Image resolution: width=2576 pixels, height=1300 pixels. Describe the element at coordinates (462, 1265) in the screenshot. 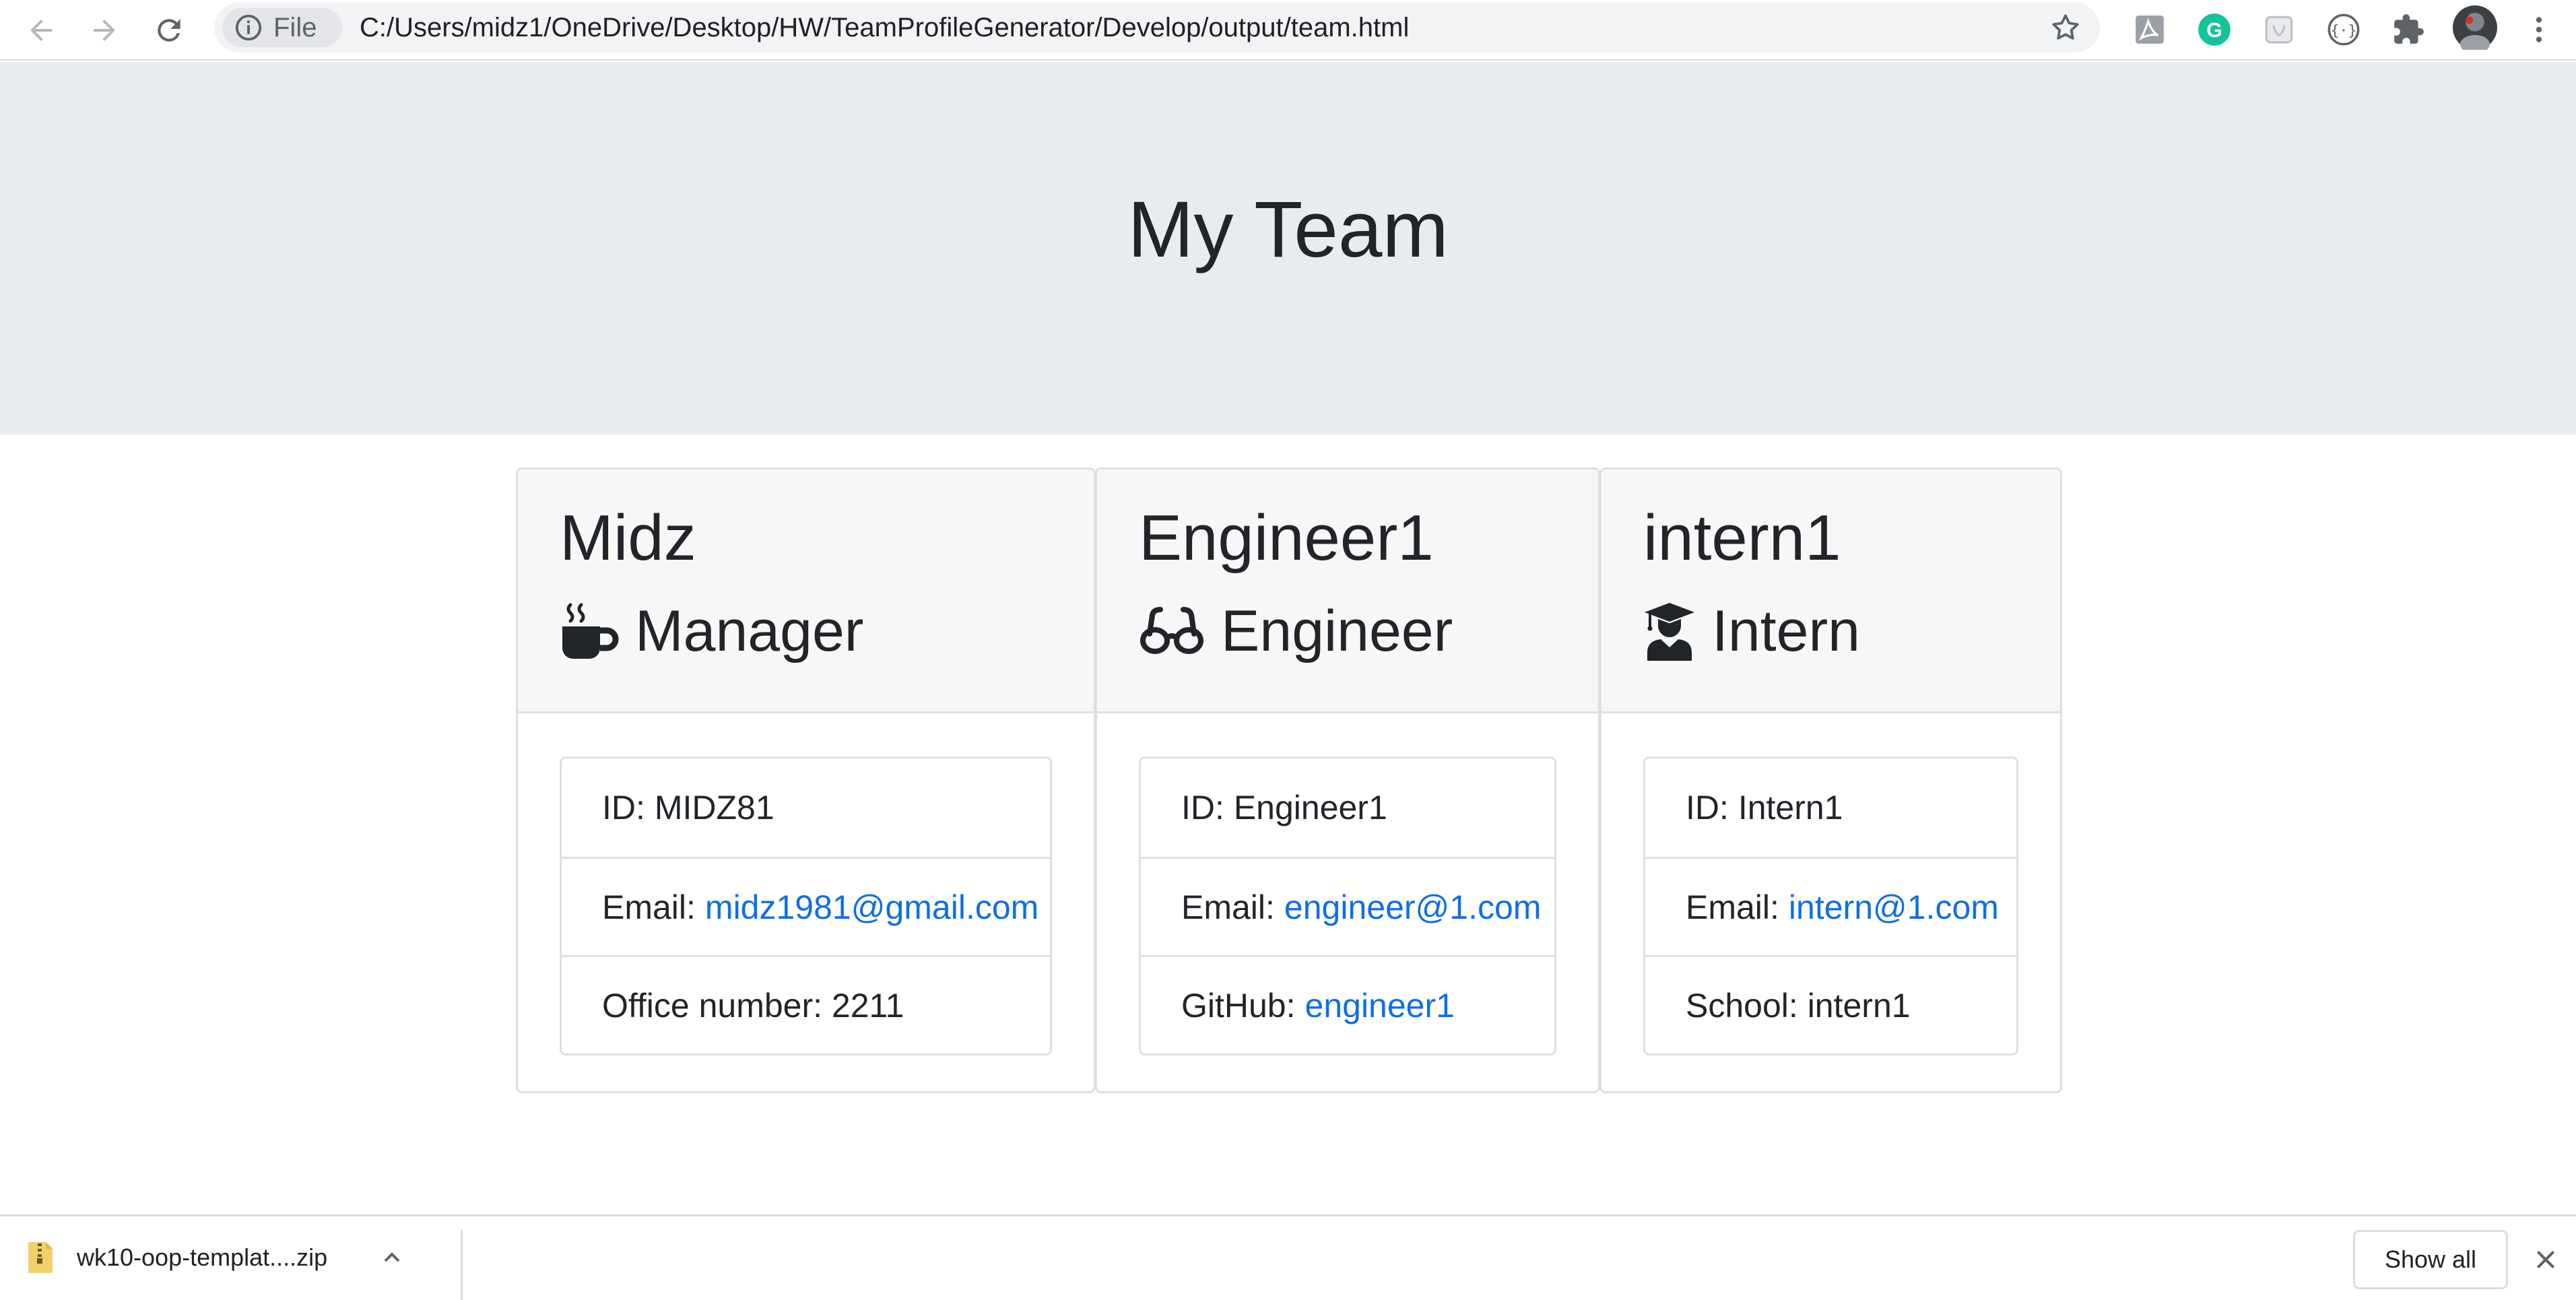

I see `divider` at that location.